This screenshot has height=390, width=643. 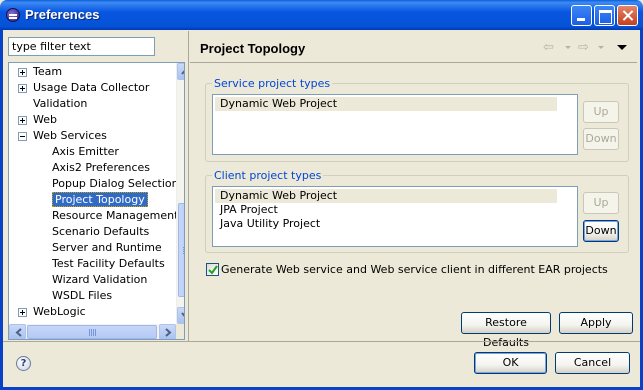 I want to click on back-menu-icon, so click(x=568, y=47).